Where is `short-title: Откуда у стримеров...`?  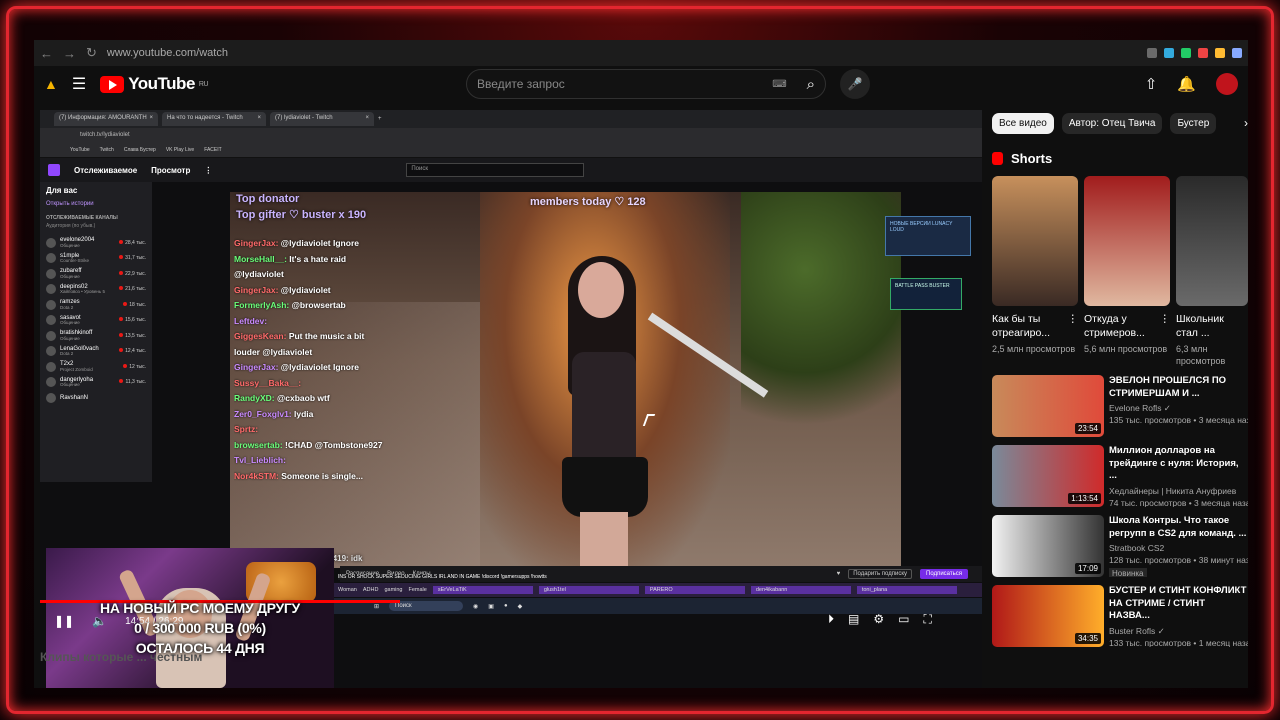 short-title: Откуда у стримеров... is located at coordinates (1122, 326).